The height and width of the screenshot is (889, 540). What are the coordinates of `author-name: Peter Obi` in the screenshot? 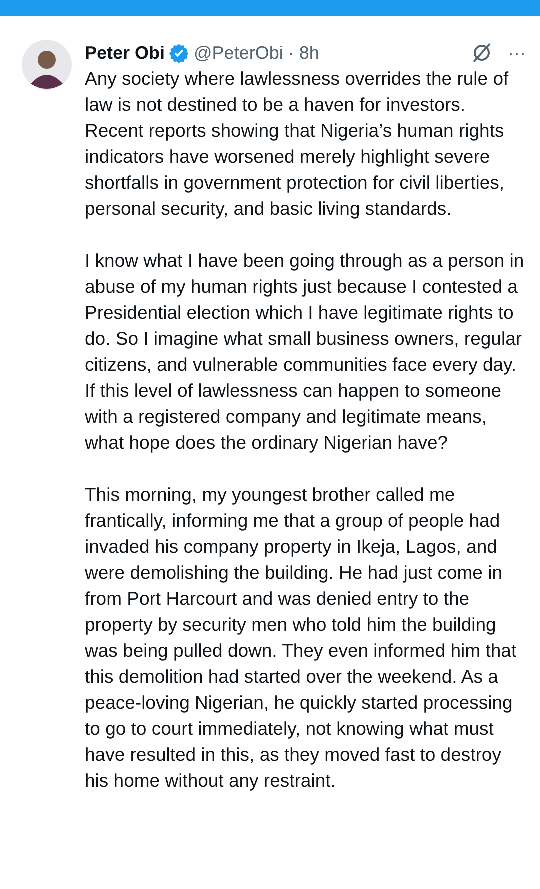 It's located at (125, 53).